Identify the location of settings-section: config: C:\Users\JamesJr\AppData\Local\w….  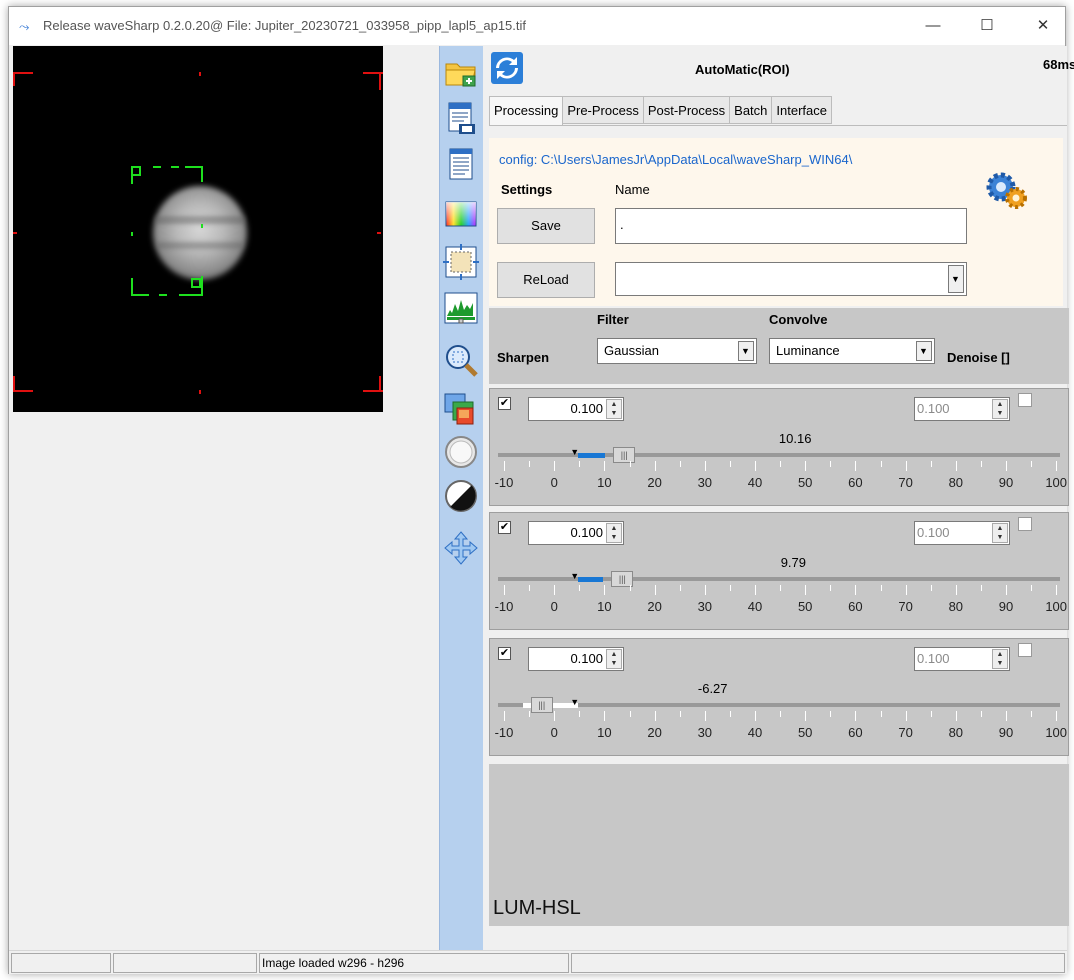
(776, 222).